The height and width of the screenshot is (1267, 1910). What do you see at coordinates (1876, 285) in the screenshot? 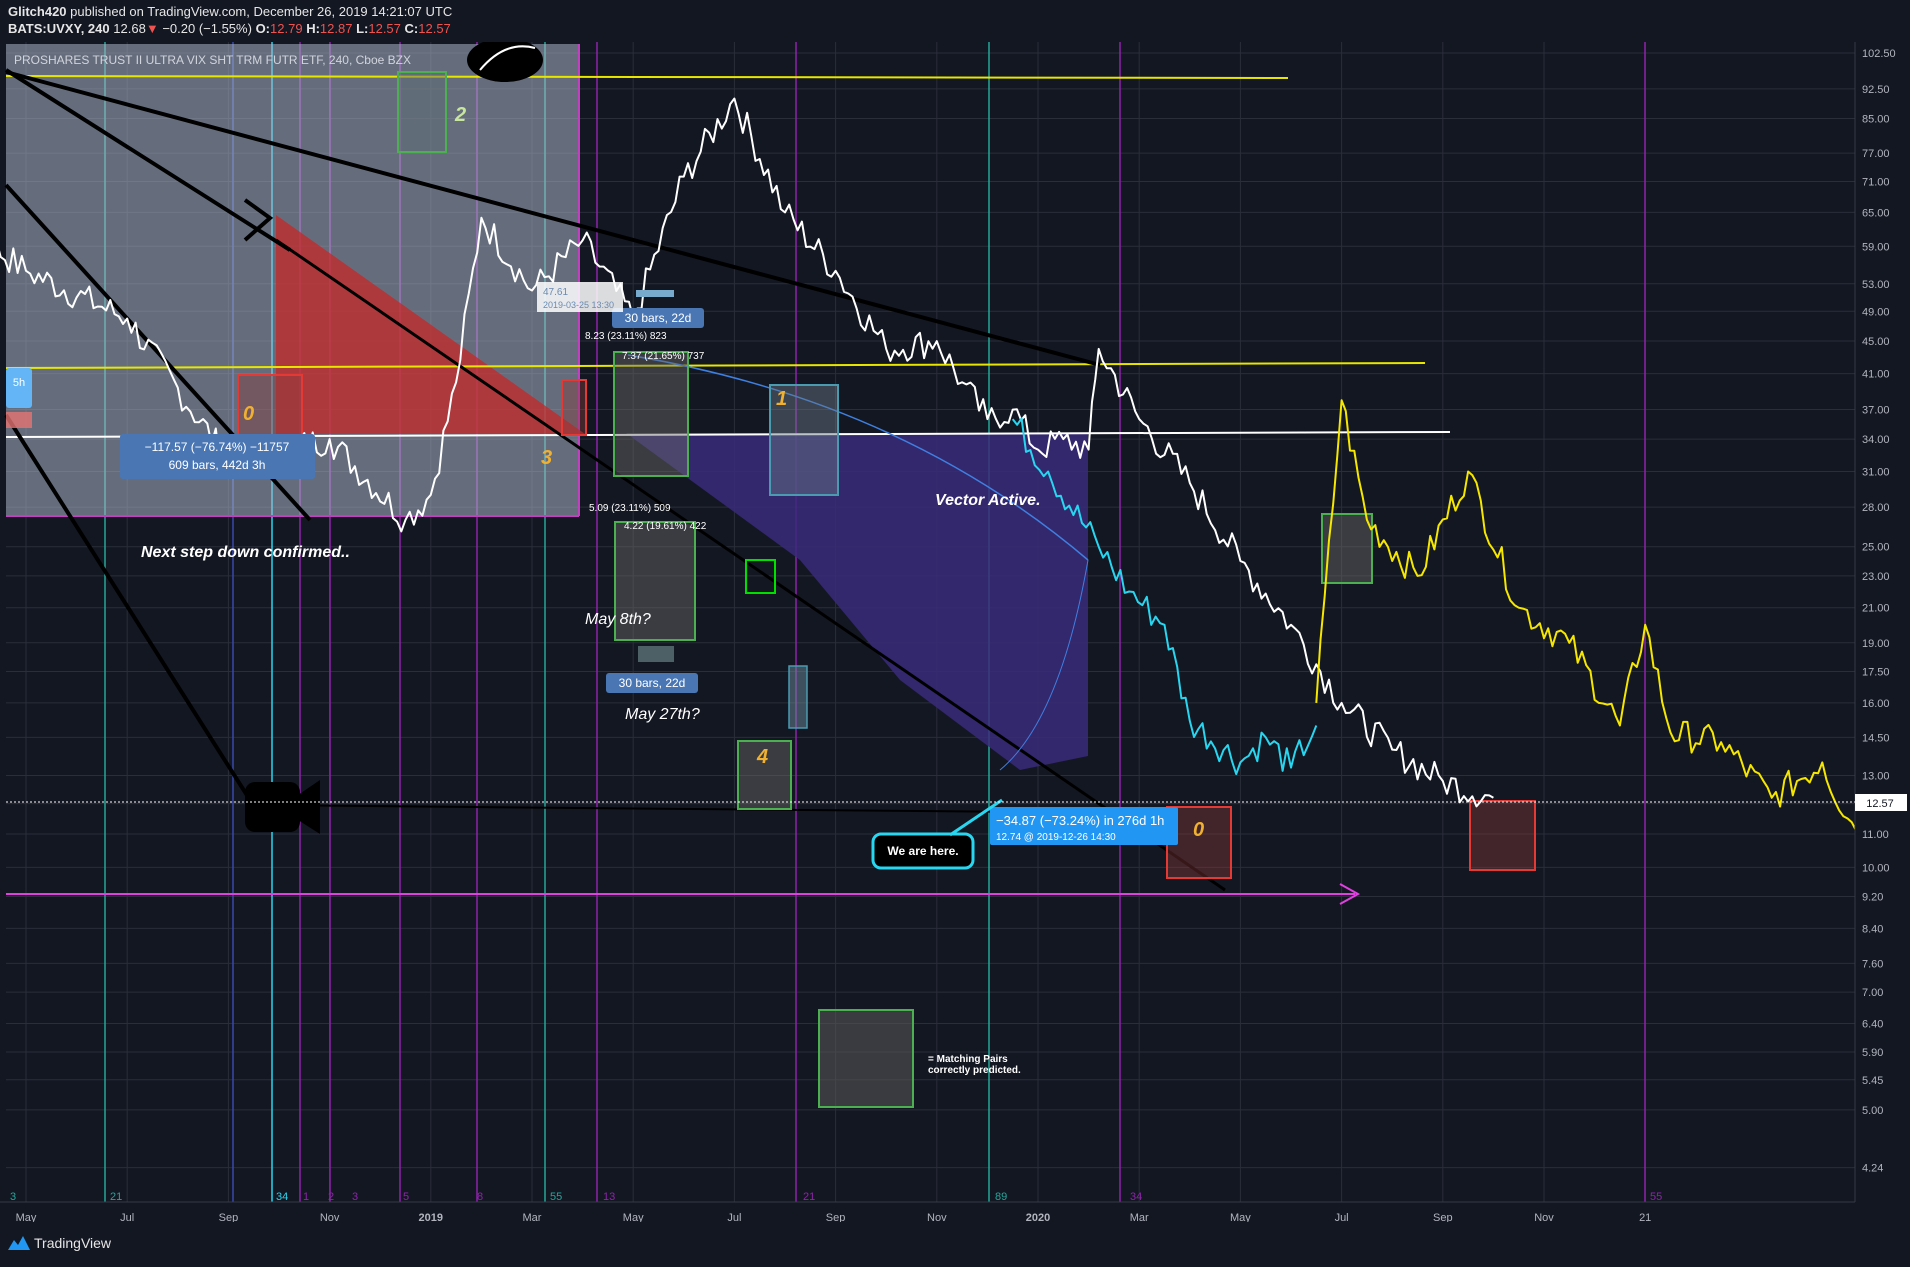
I see `price-tick: 53.00` at bounding box center [1876, 285].